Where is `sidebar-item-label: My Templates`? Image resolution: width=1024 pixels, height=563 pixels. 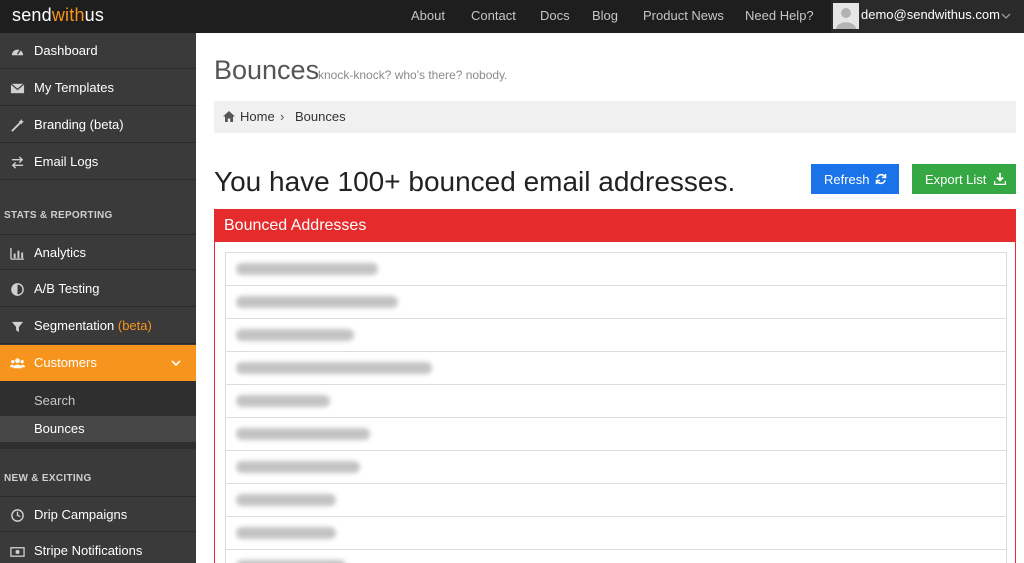 sidebar-item-label: My Templates is located at coordinates (74, 87).